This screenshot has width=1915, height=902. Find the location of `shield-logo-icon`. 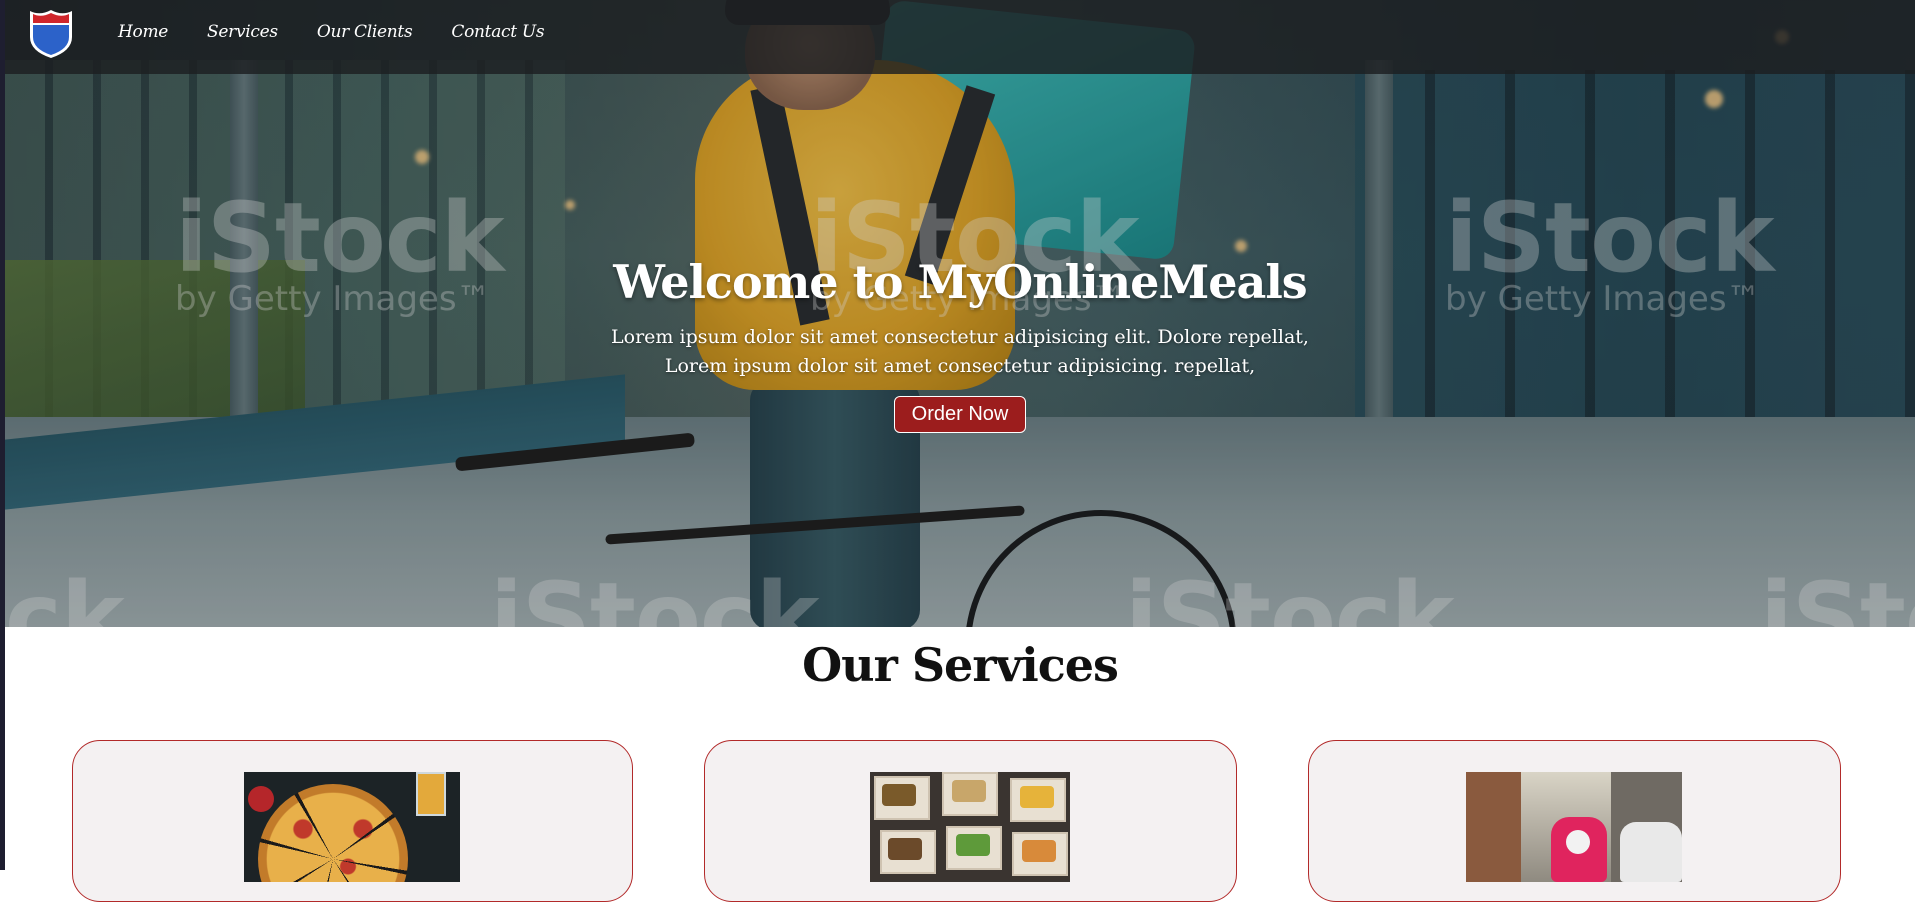

shield-logo-icon is located at coordinates (51, 33).